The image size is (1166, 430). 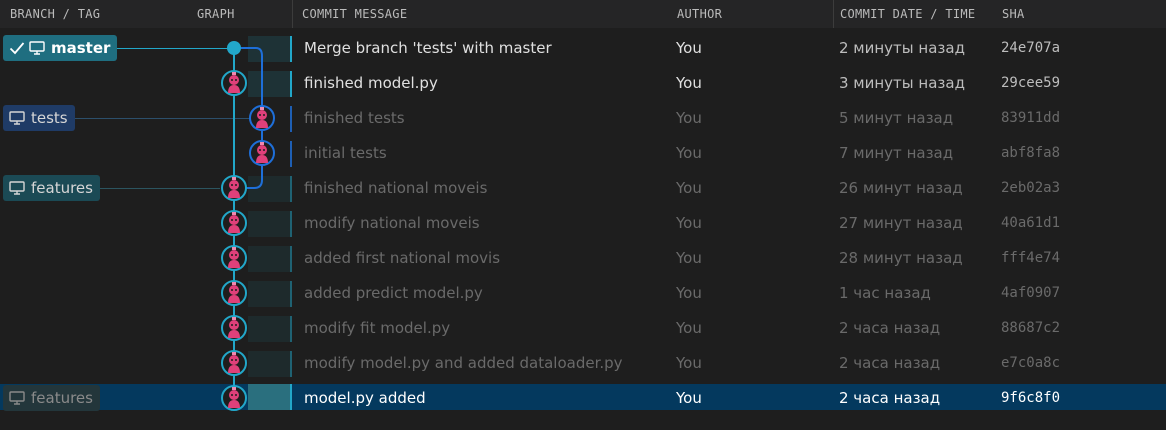 I want to click on commit-row-selected: model.py added You 2 часа назад 9f6c8f0, so click(x=583, y=397).